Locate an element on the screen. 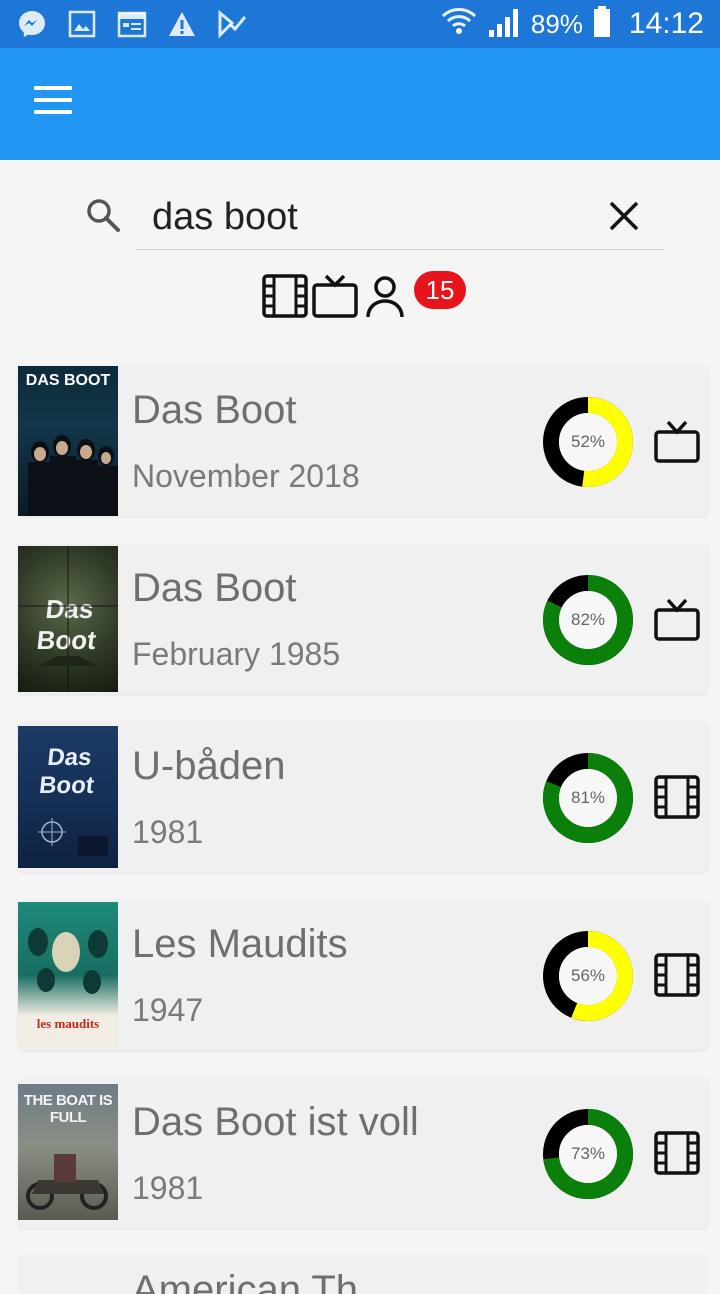 Image resolution: width=720 pixels, height=1294 pixels. warning-icon is located at coordinates (182, 24).